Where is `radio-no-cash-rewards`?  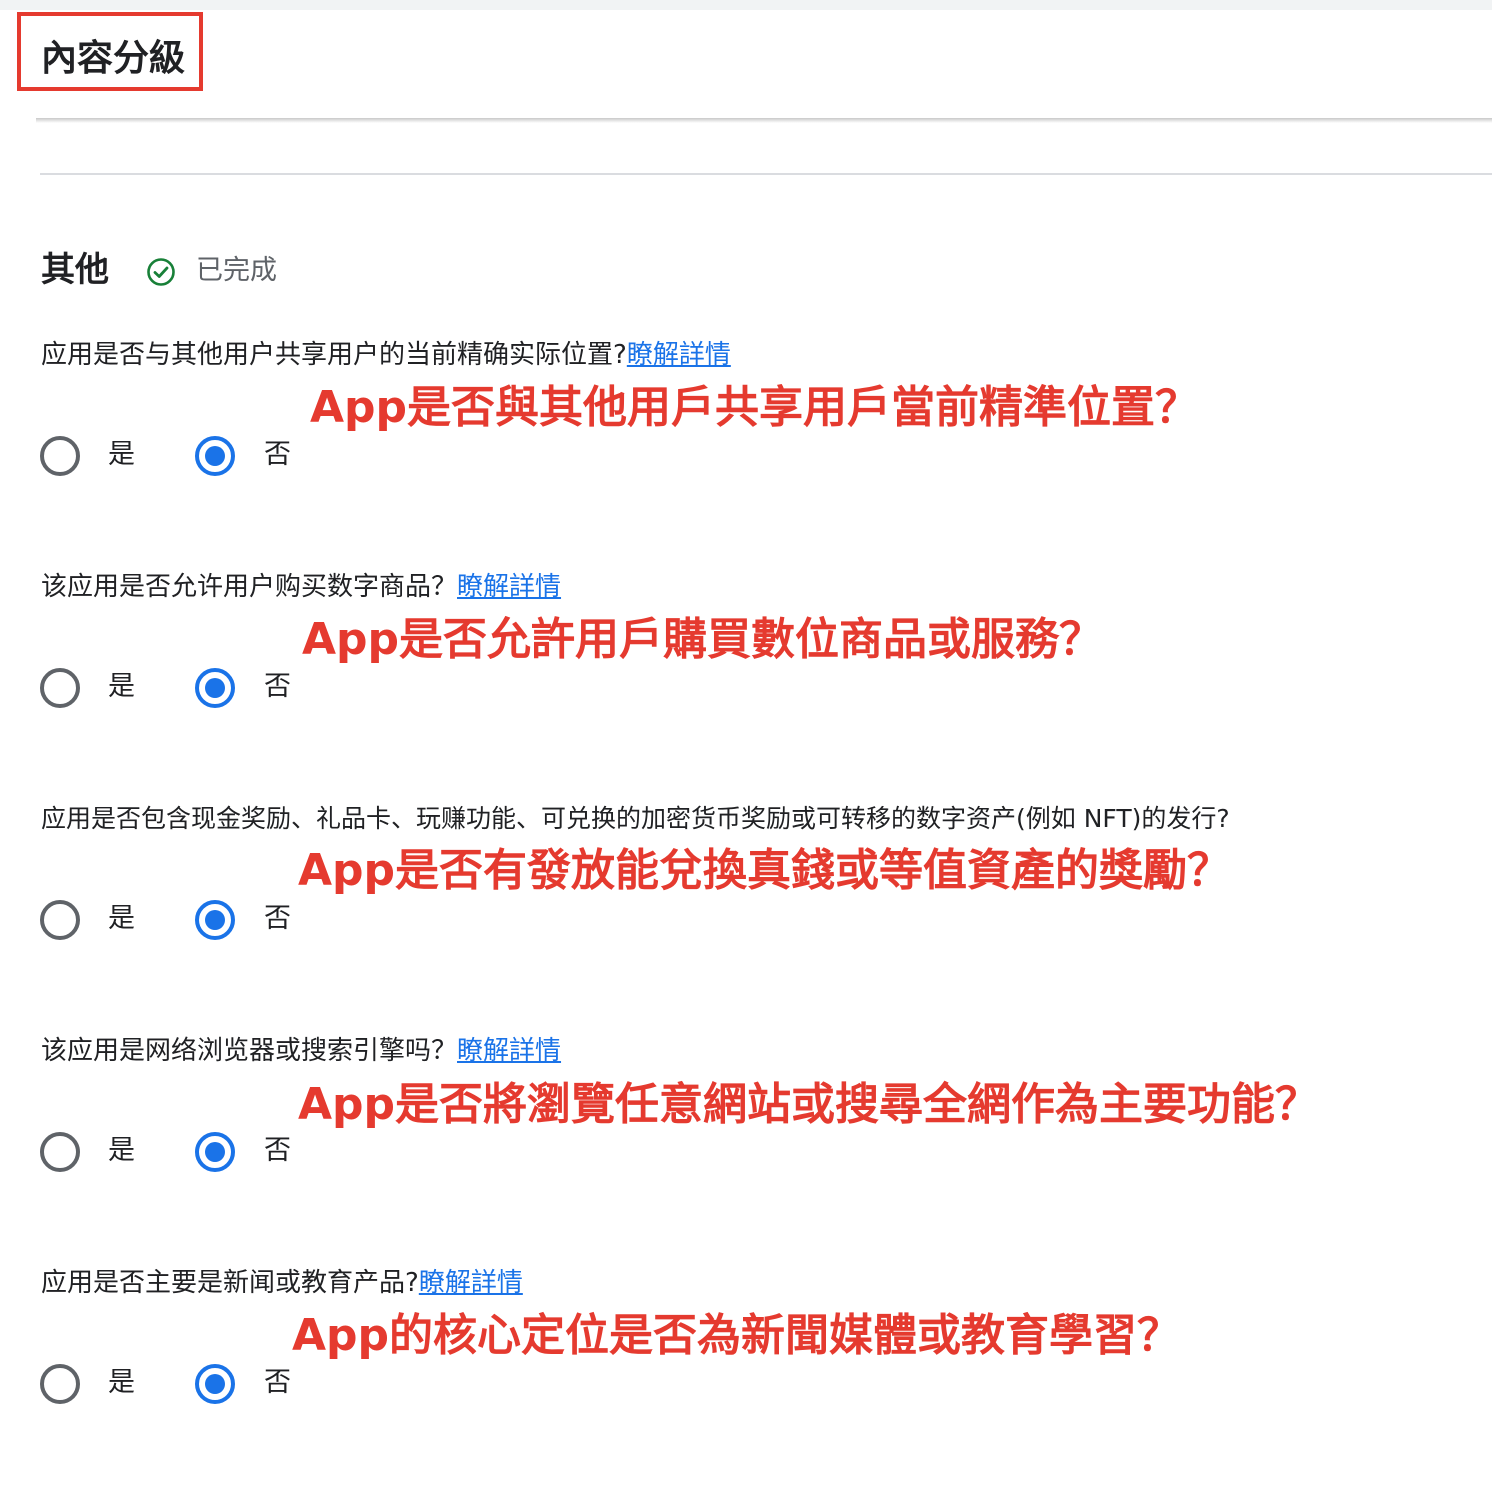
radio-no-cash-rewards is located at coordinates (215, 920).